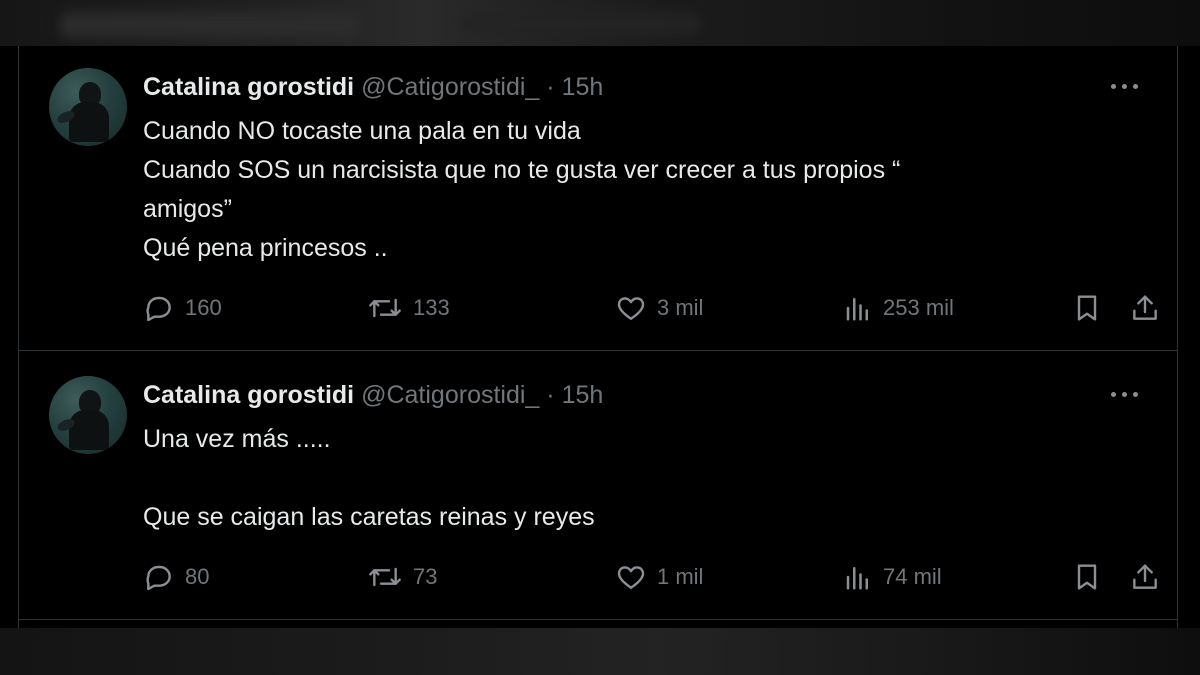 Image resolution: width=1200 pixels, height=675 pixels. I want to click on blurred-bottom-bar, so click(600, 651).